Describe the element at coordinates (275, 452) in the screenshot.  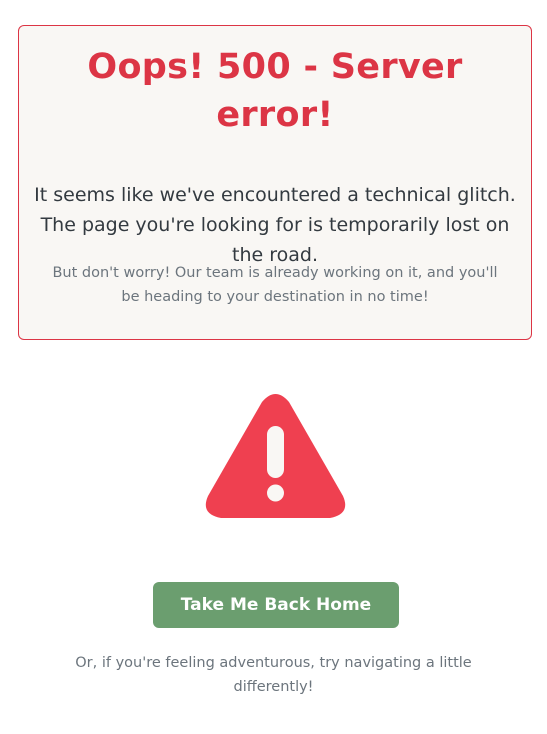
I see `exclamation-bar` at that location.